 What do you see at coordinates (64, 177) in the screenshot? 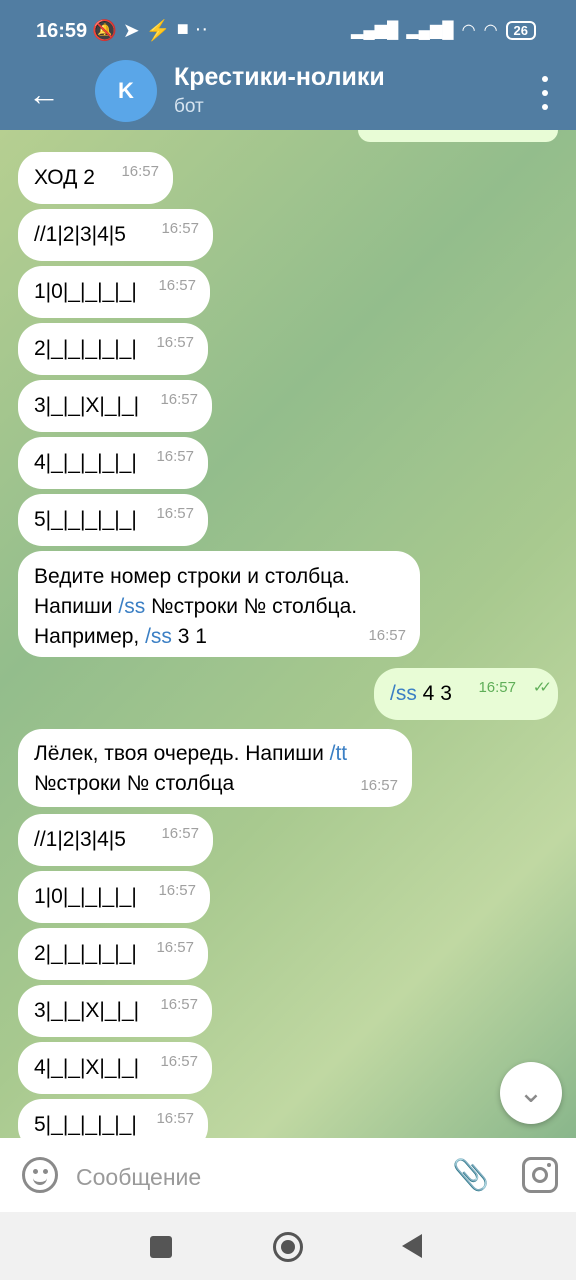
I see `message-text: ХОД 2` at bounding box center [64, 177].